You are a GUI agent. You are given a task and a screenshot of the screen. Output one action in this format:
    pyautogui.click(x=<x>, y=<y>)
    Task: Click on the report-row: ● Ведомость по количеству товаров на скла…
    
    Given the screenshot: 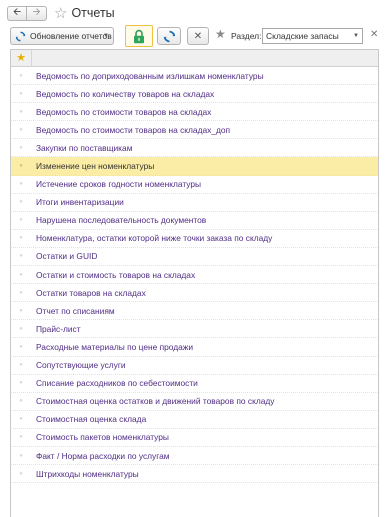 What is the action you would take?
    pyautogui.click(x=194, y=94)
    